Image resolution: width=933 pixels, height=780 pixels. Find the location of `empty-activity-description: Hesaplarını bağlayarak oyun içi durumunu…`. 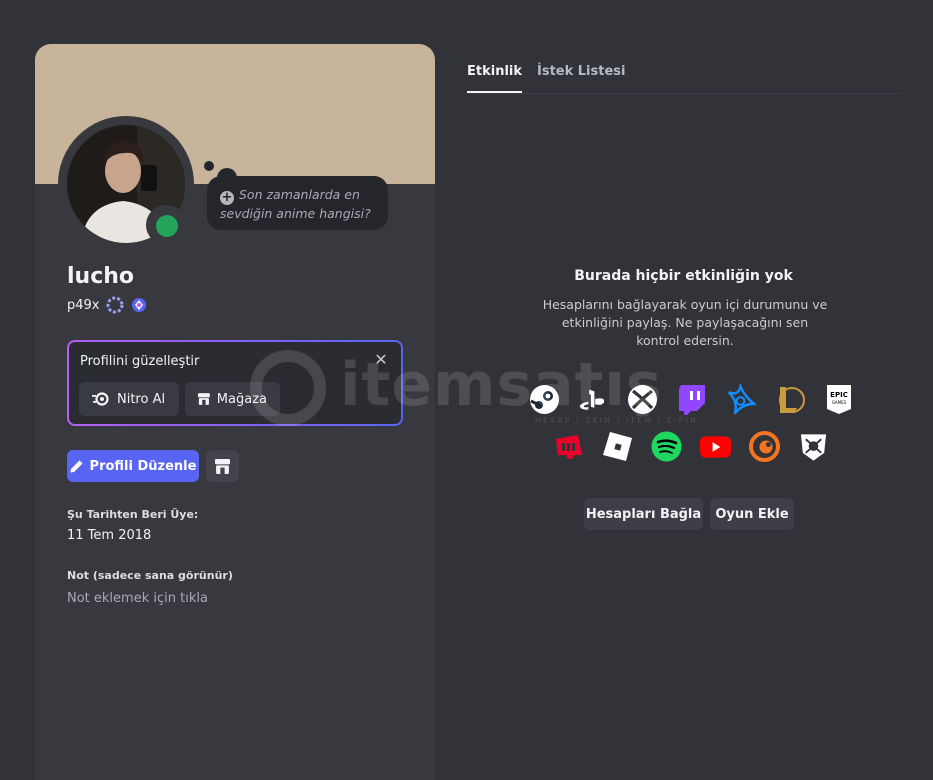

empty-activity-description: Hesaplarını bağlayarak oyun içi durumunu… is located at coordinates (685, 322).